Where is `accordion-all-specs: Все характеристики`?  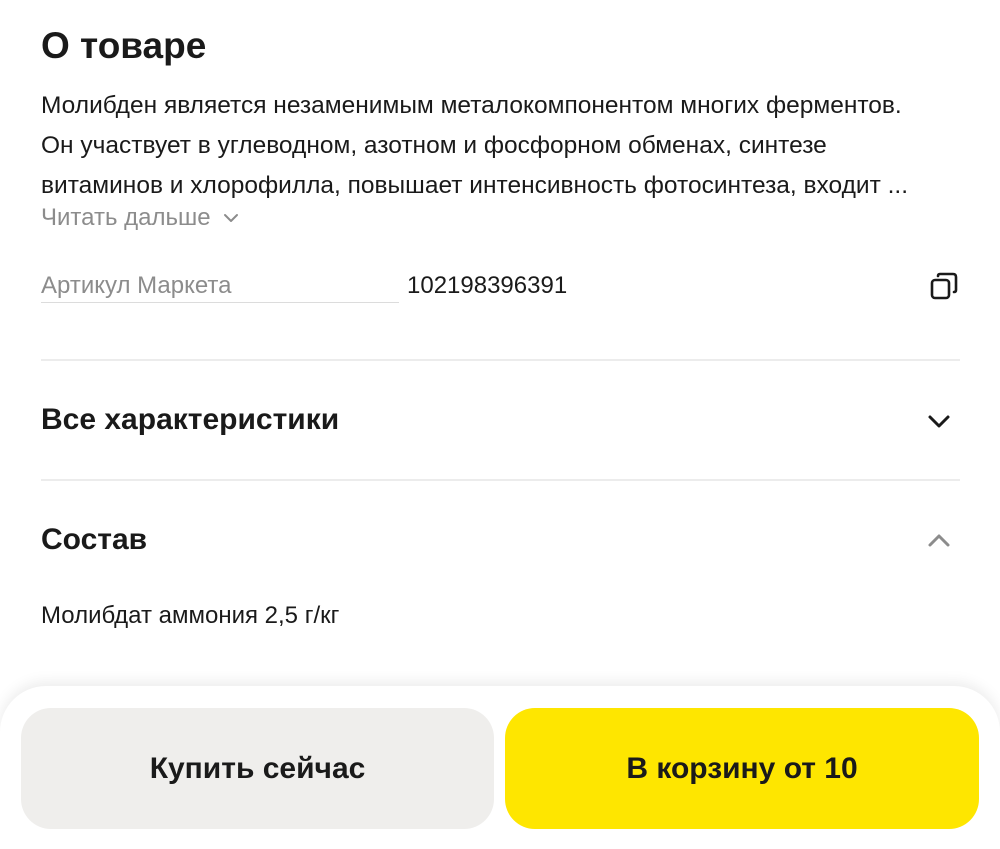 accordion-all-specs: Все характеристики is located at coordinates (500, 420).